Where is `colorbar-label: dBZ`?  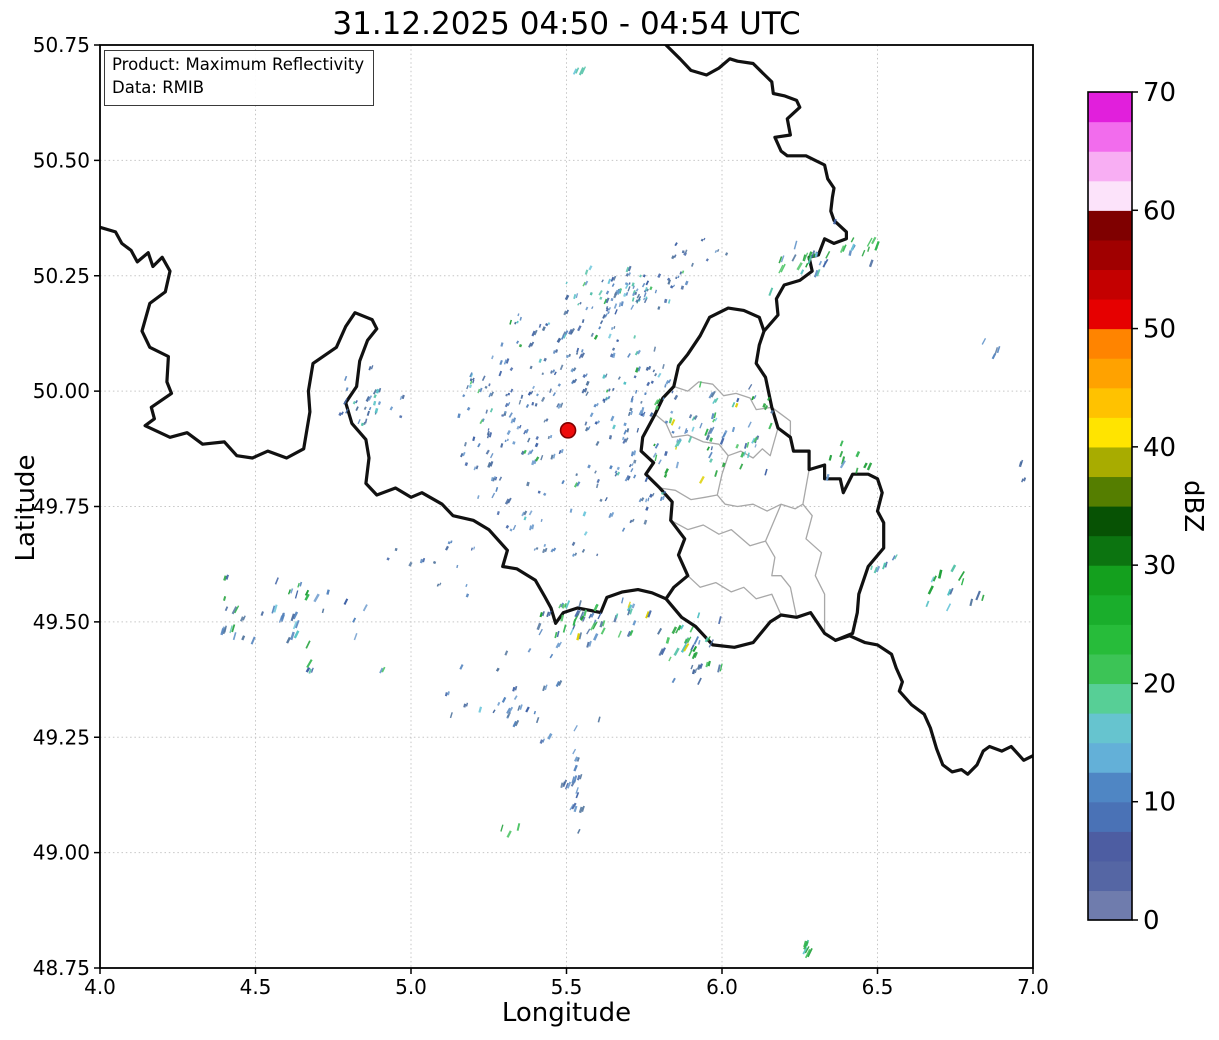
colorbar-label: dBZ is located at coordinates (1193, 506).